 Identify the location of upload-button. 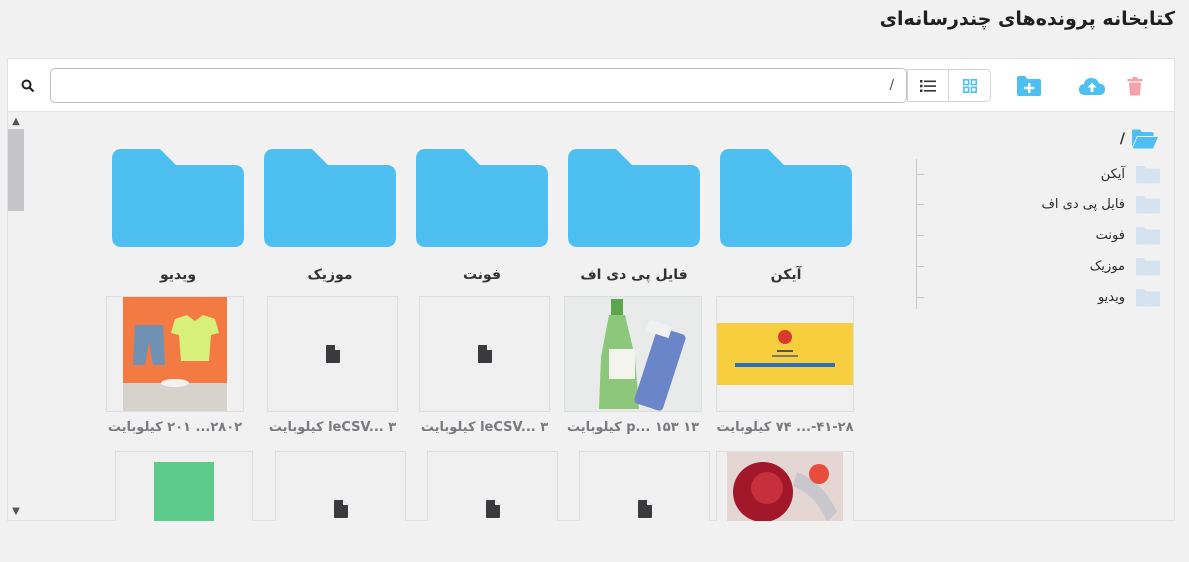
(1092, 86).